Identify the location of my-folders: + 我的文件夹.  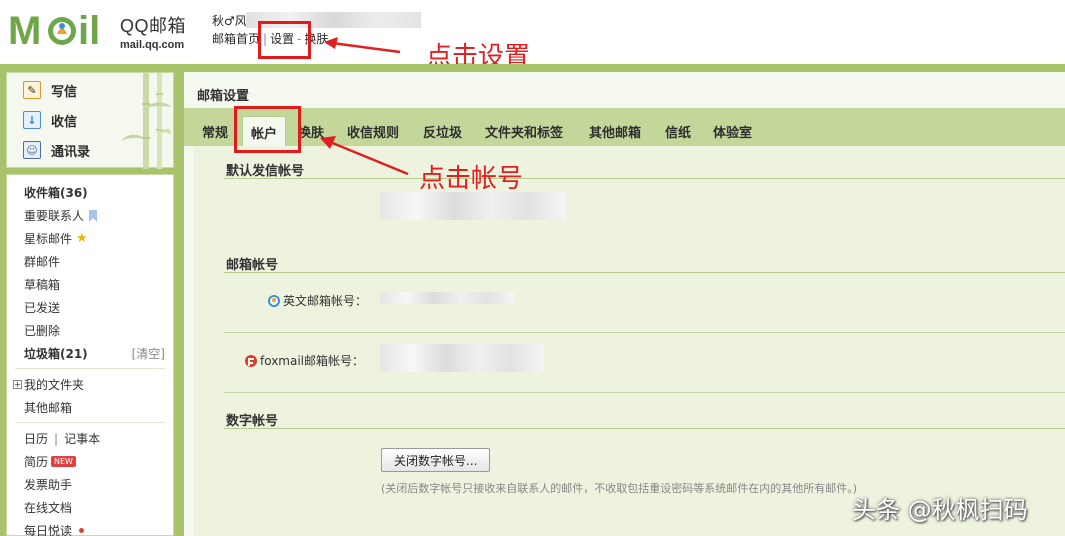
(48, 384).